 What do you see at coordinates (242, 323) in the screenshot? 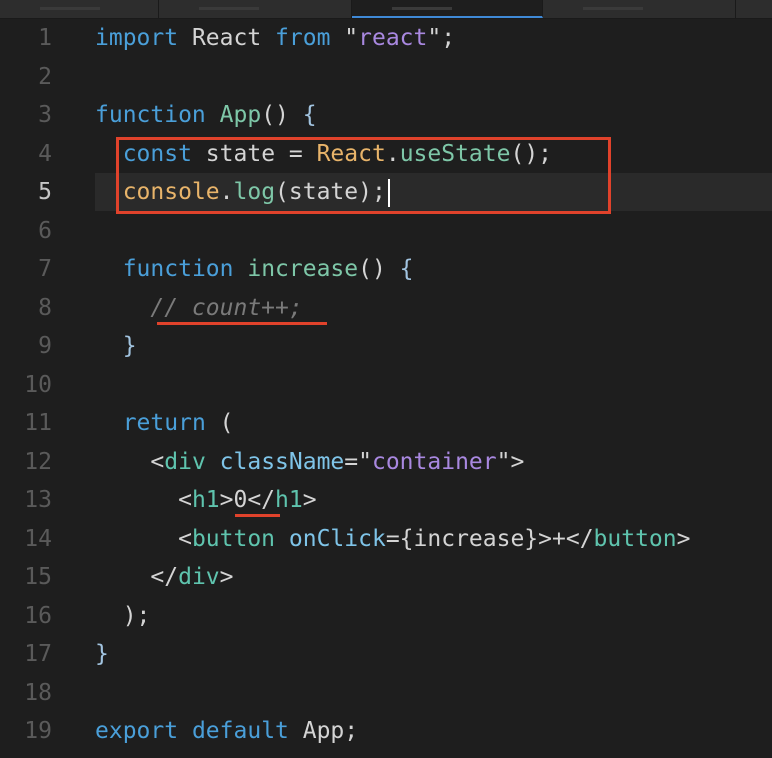
I see `annotation-underline-comment` at bounding box center [242, 323].